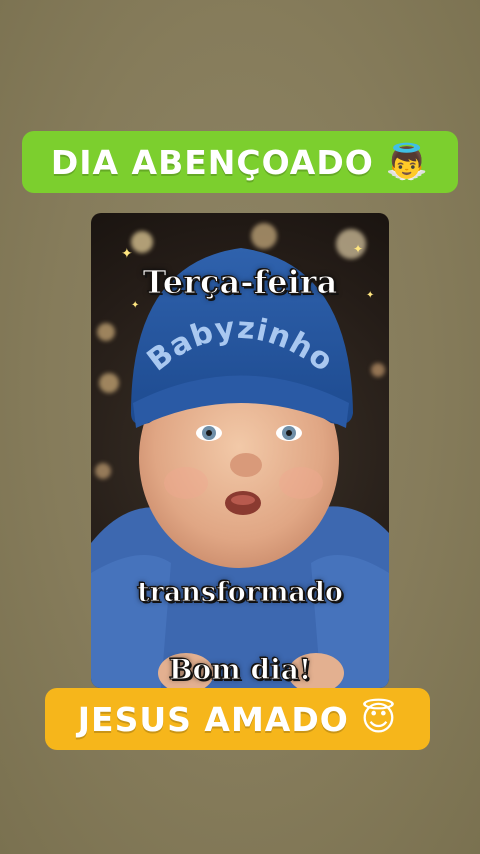  I want to click on day-title: Terça-feira, so click(240, 282).